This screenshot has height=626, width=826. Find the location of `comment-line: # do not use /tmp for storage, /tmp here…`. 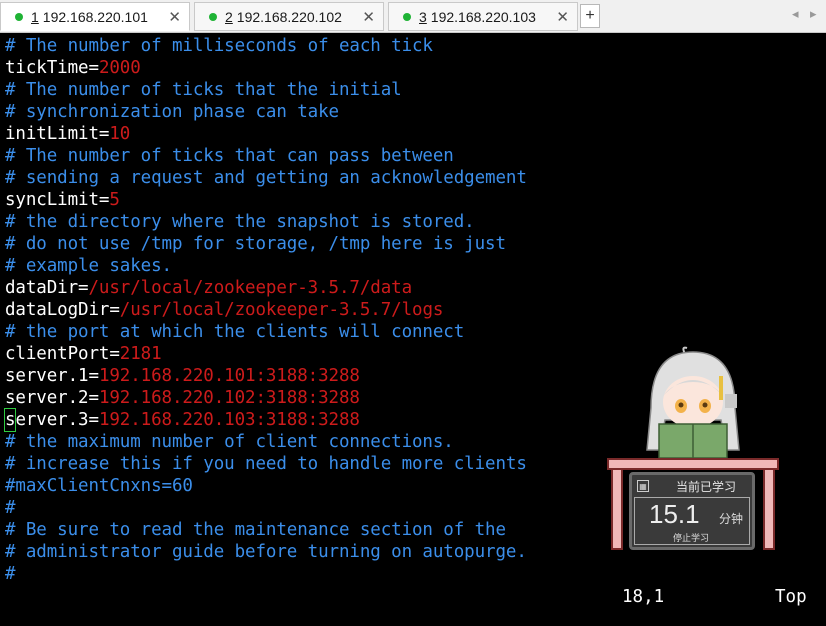

comment-line: # do not use /tmp for storage, /tmp here… is located at coordinates (415, 244).